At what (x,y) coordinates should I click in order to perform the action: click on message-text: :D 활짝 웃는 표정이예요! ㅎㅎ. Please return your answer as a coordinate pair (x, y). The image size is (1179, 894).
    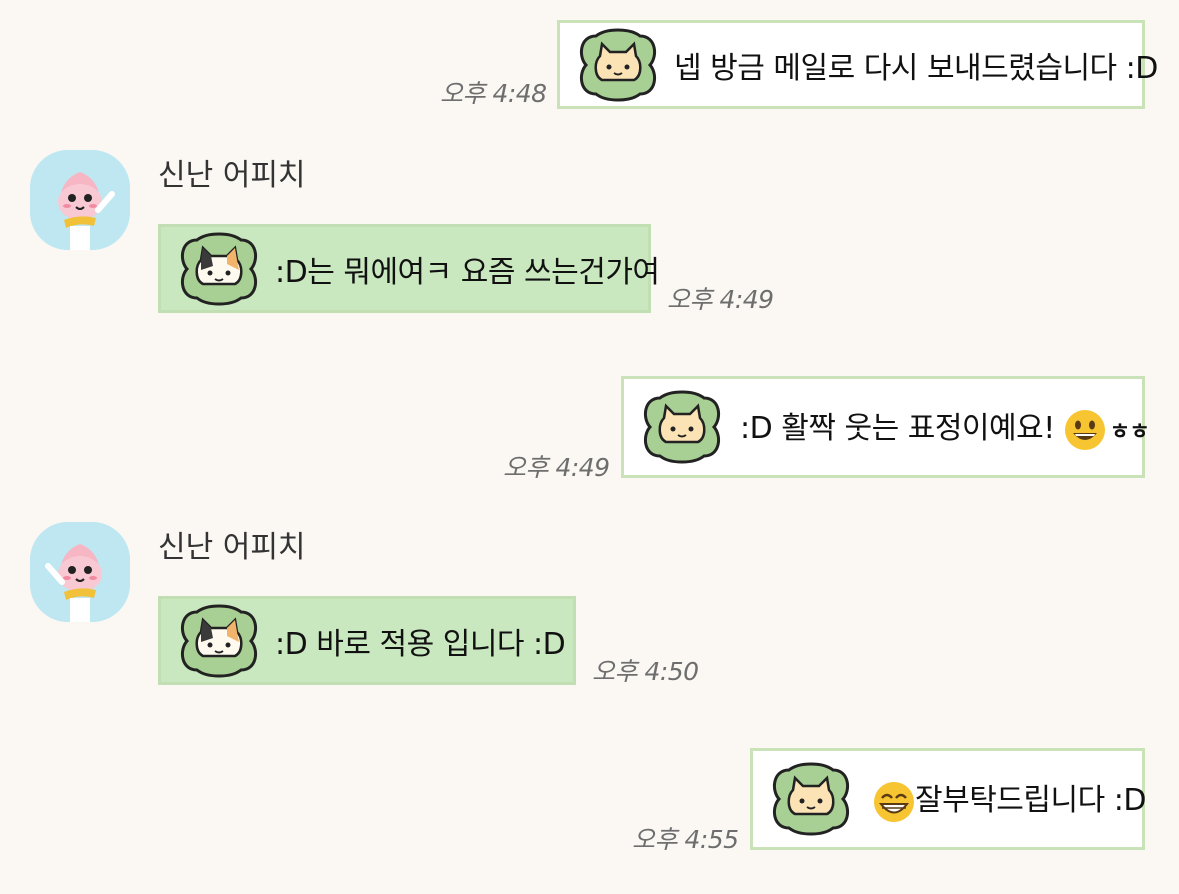
    Looking at the image, I should click on (945, 427).